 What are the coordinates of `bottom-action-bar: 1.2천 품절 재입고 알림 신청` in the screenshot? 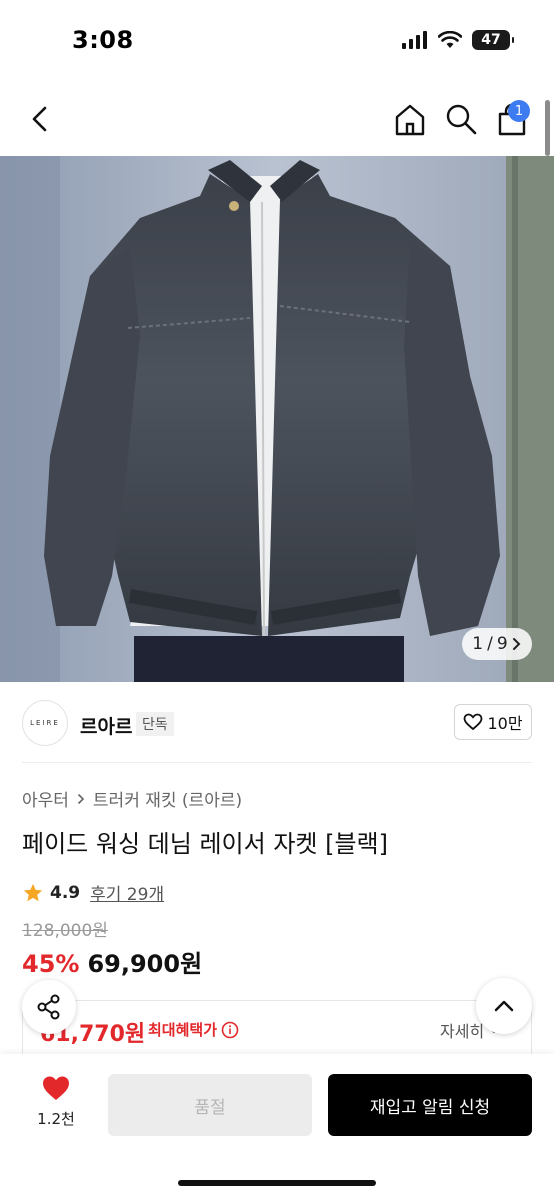 It's located at (277, 1127).